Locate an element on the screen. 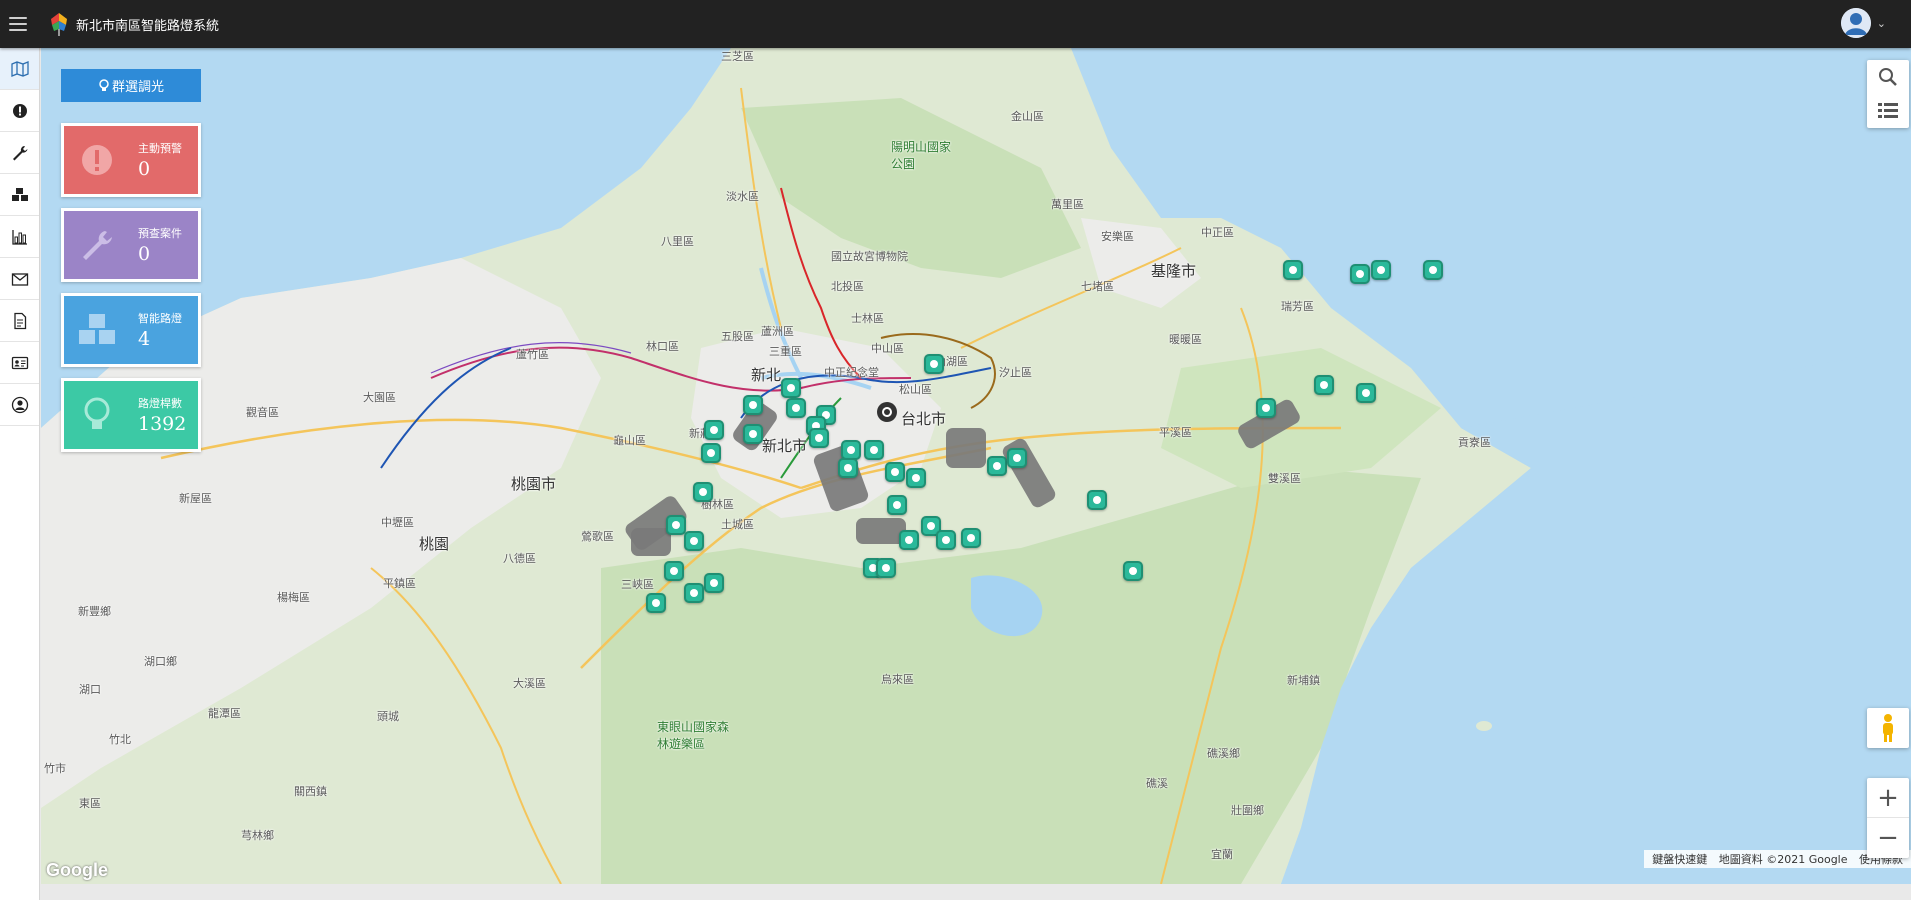 Image resolution: width=1911 pixels, height=900 pixels. card-value: 0 is located at coordinates (144, 254).